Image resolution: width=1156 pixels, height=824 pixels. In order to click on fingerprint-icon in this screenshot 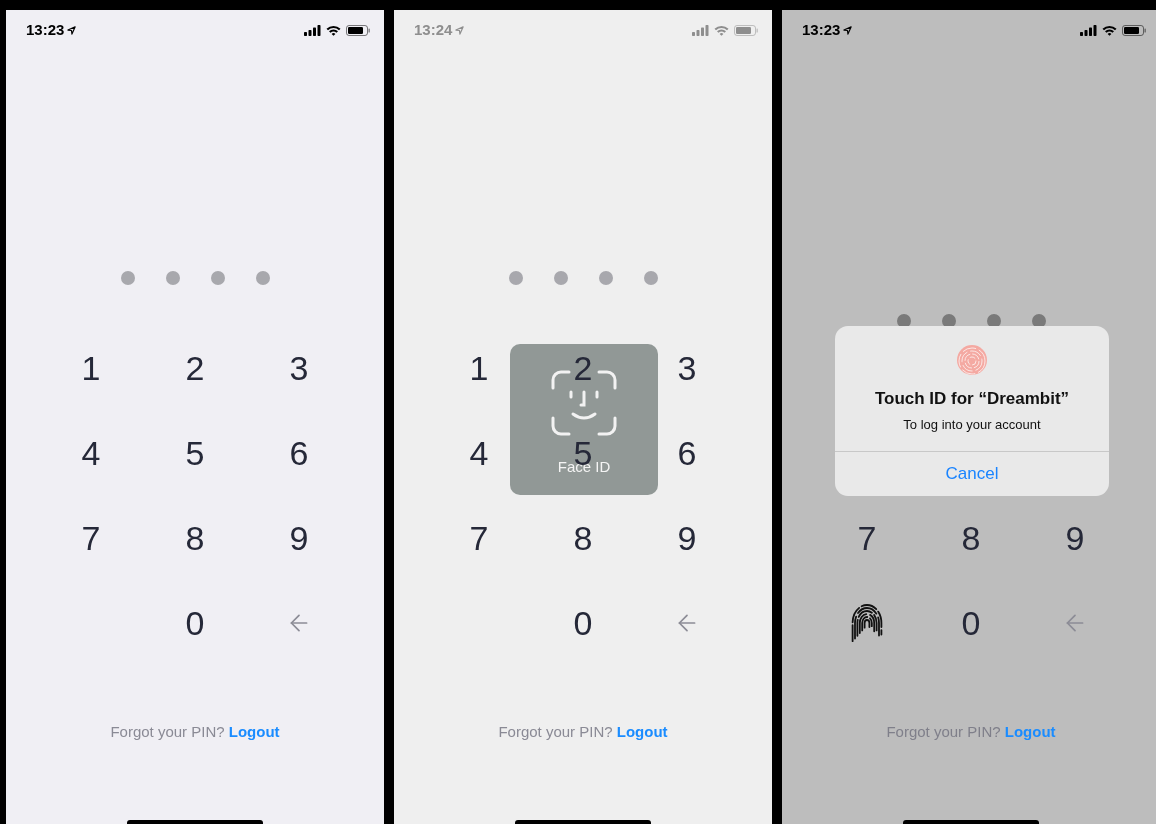, I will do `click(972, 360)`.